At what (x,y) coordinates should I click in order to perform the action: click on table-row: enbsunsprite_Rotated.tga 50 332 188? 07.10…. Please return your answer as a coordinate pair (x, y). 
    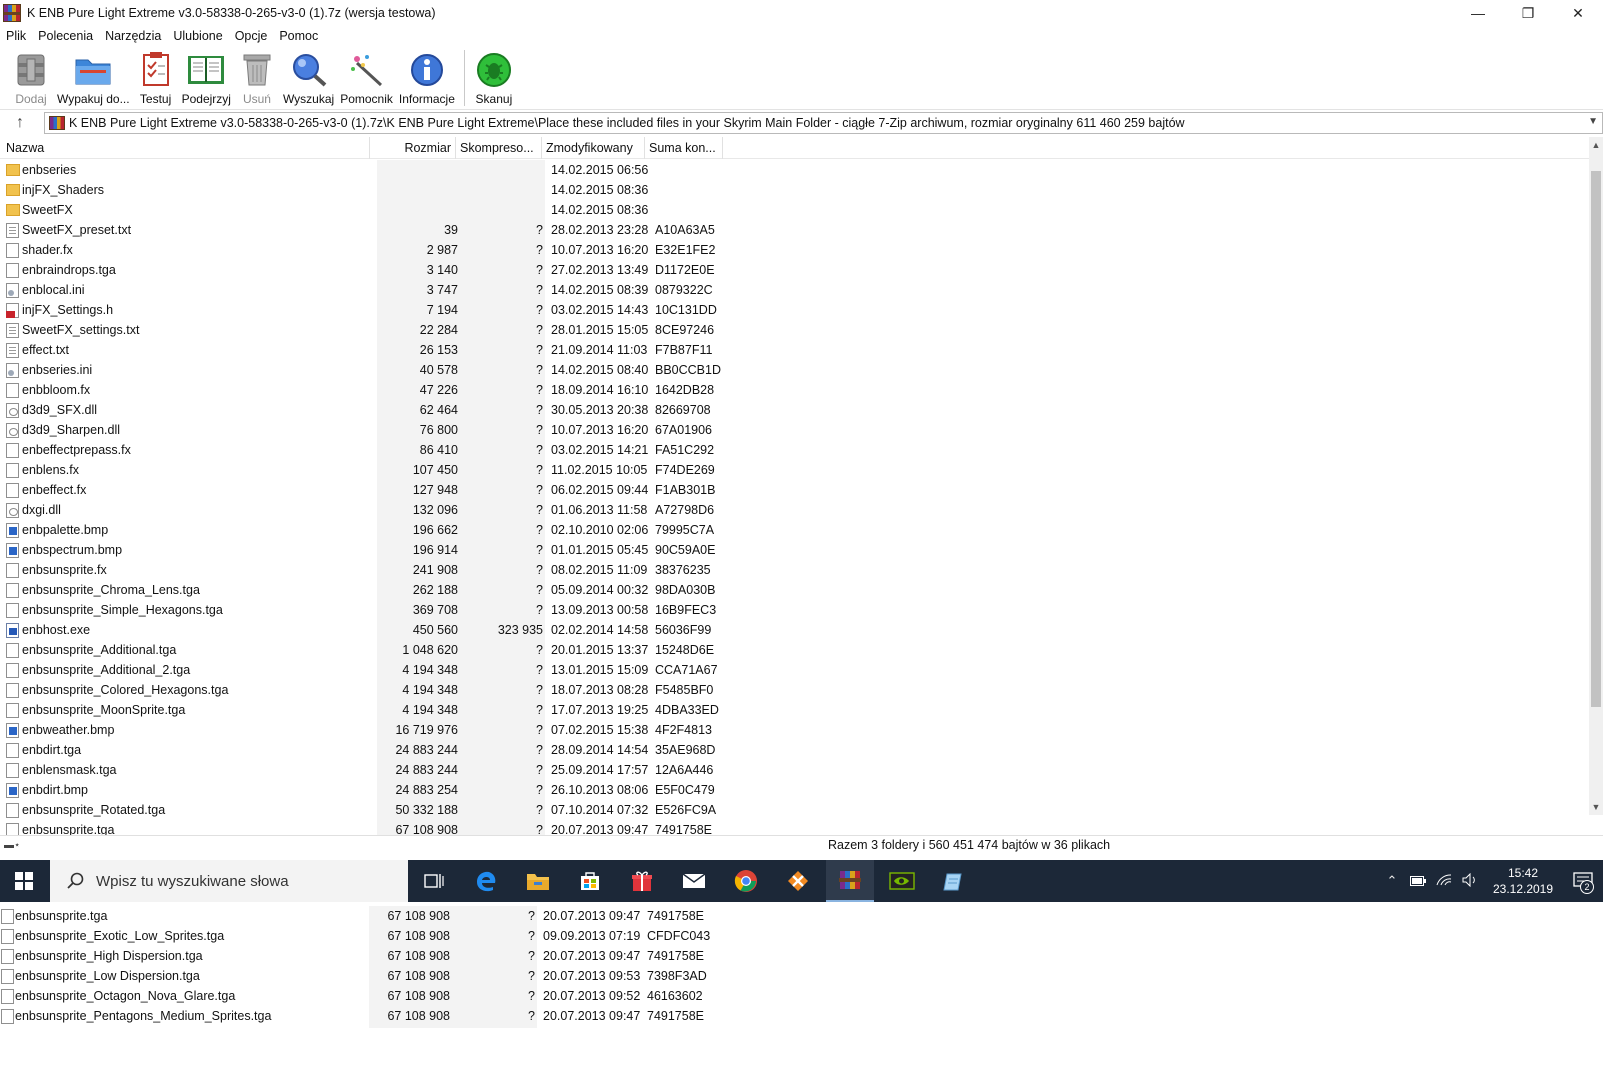
    Looking at the image, I should click on (794, 810).